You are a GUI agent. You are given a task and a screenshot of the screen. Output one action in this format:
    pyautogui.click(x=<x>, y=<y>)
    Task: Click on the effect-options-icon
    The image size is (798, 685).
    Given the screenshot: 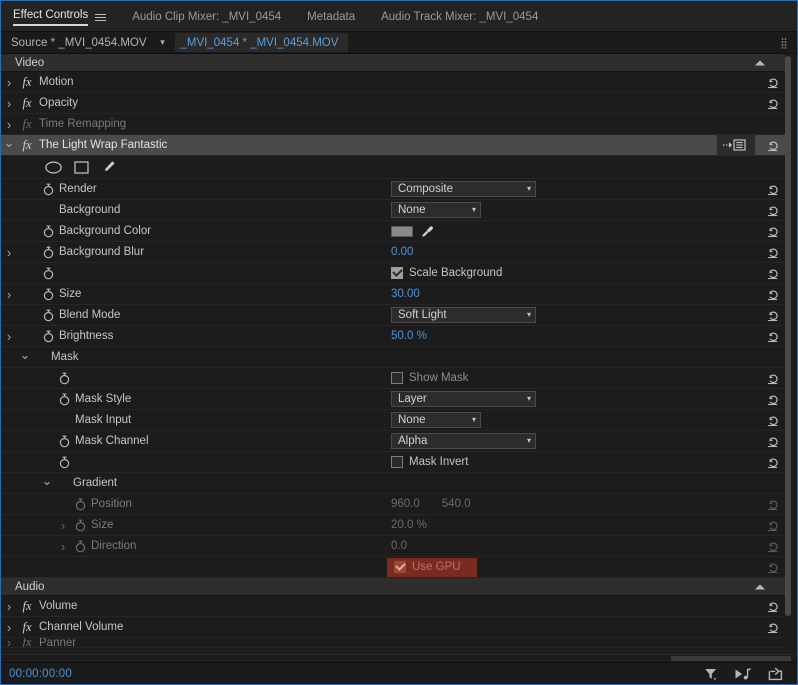 What is the action you would take?
    pyautogui.click(x=736, y=145)
    